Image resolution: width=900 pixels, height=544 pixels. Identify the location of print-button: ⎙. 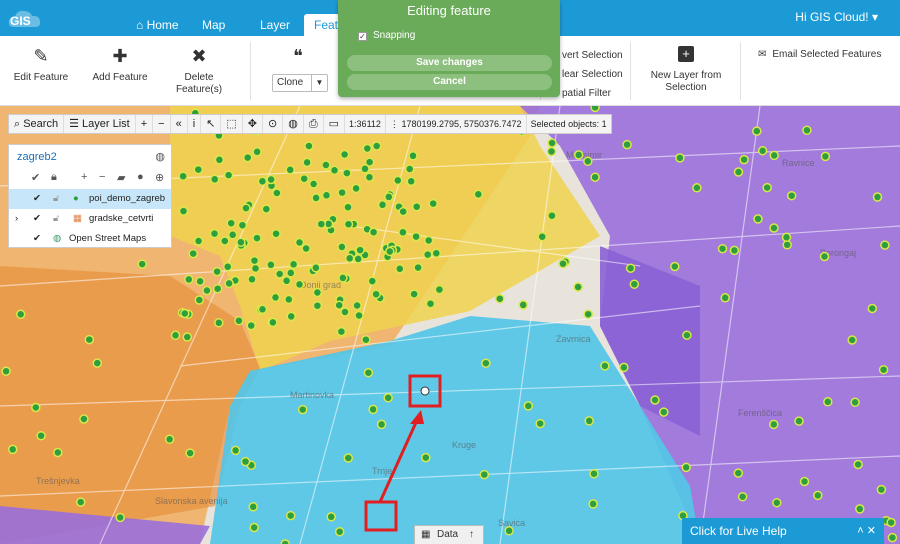
(314, 124).